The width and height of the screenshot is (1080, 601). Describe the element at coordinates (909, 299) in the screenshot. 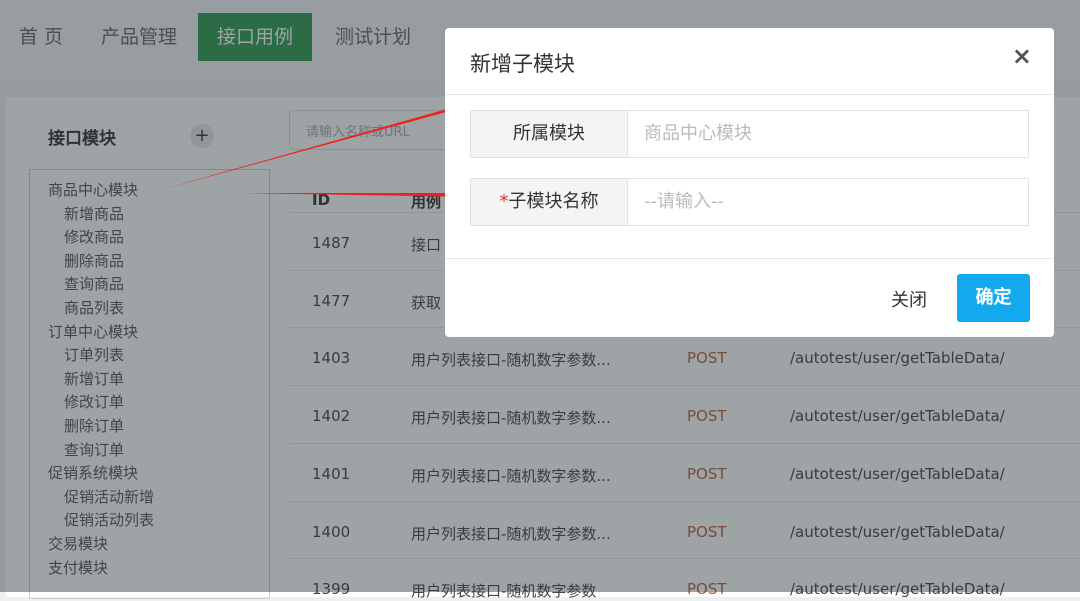

I see `cancel-button: 关闭` at that location.